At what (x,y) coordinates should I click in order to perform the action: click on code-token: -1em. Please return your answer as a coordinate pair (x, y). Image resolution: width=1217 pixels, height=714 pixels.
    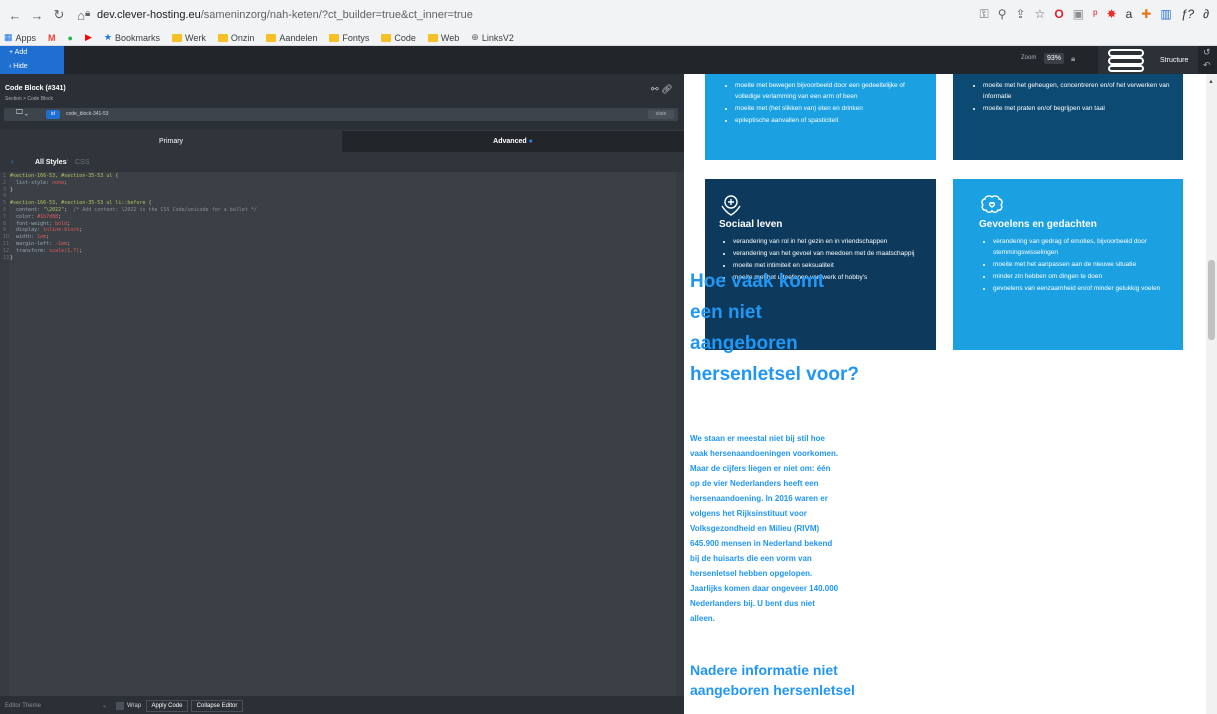
    Looking at the image, I should click on (61, 243).